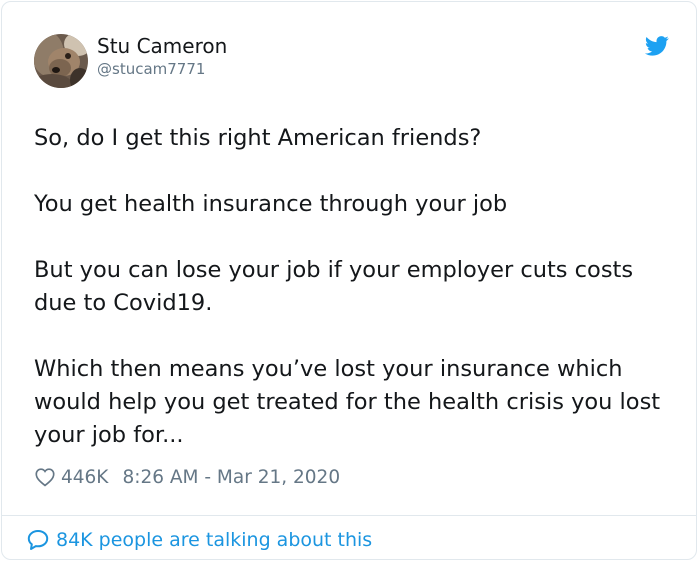 Image resolution: width=700 pixels, height=563 pixels. What do you see at coordinates (162, 46) in the screenshot?
I see `author-name: Stu Cameron` at bounding box center [162, 46].